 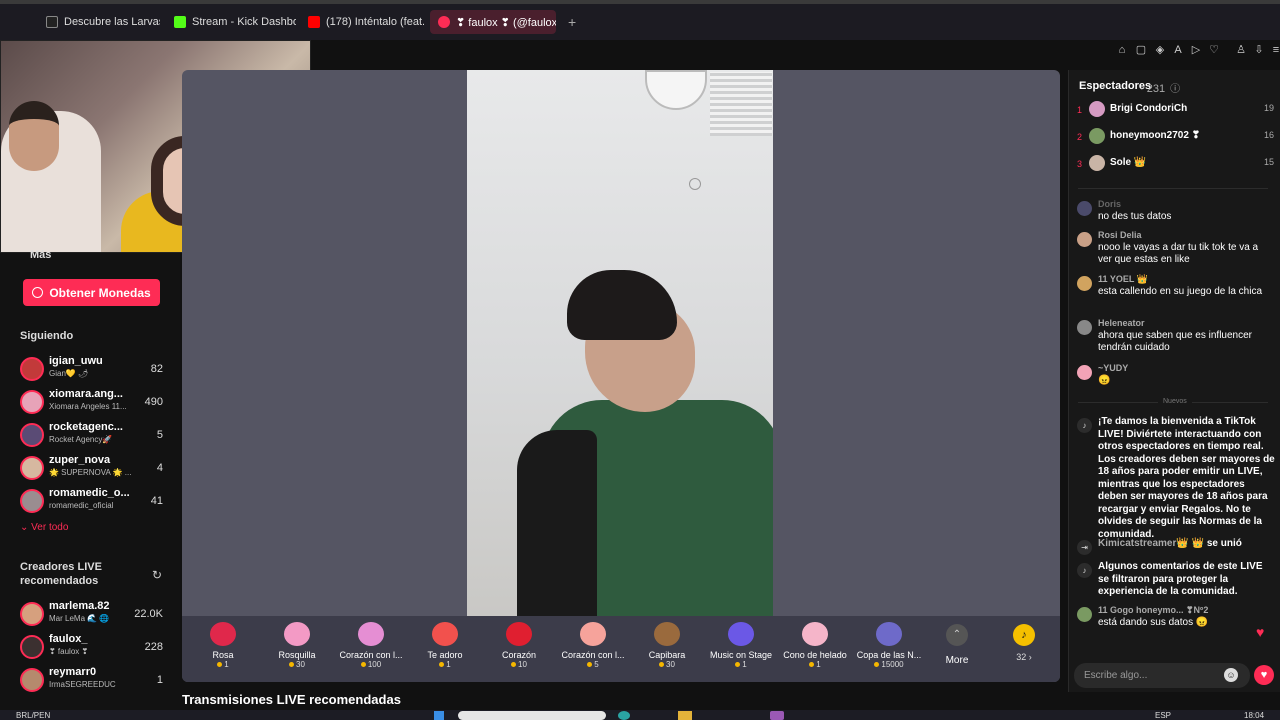 I want to click on more-menu-label: Más, so click(x=40, y=255).